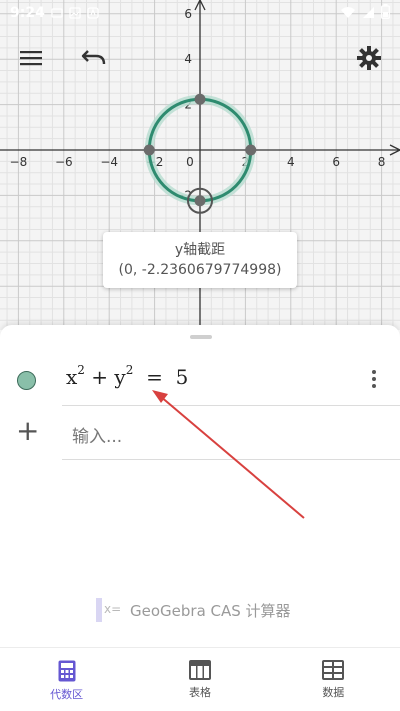 The image size is (400, 711). Describe the element at coordinates (154, 377) in the screenshot. I see `formula-equals: =` at that location.